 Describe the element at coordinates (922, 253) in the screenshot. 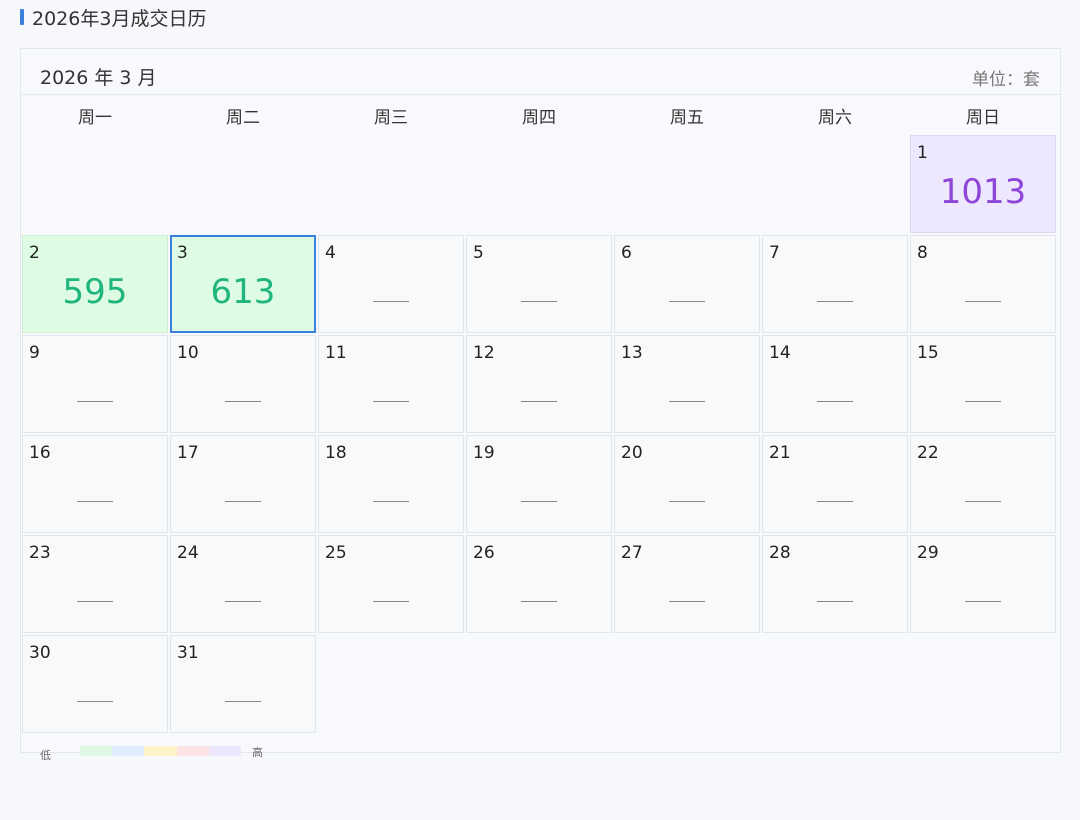

I see `day-number: 8` at that location.